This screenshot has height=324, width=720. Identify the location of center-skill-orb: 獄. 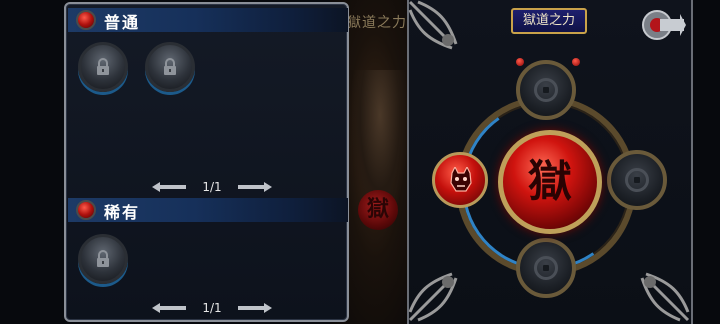
(550, 182).